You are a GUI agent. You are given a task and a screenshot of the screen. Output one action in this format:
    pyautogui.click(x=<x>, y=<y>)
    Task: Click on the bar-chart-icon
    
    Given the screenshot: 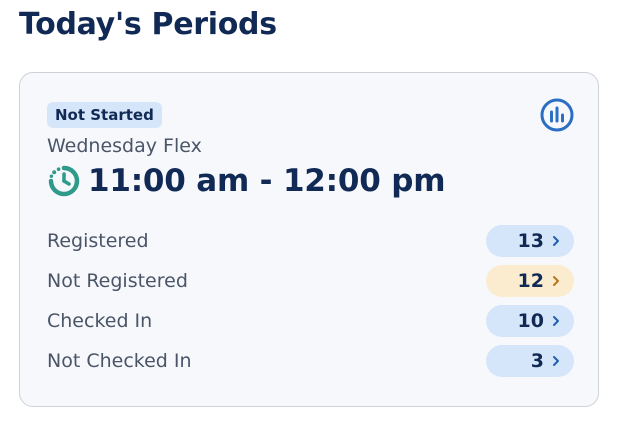 What is the action you would take?
    pyautogui.click(x=557, y=115)
    